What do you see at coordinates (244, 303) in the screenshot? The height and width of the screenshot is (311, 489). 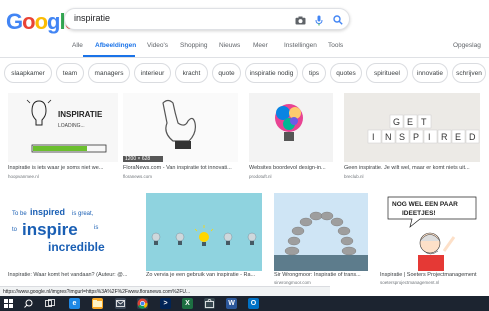 I see `windows-taskbar: e > X W O` at bounding box center [244, 303].